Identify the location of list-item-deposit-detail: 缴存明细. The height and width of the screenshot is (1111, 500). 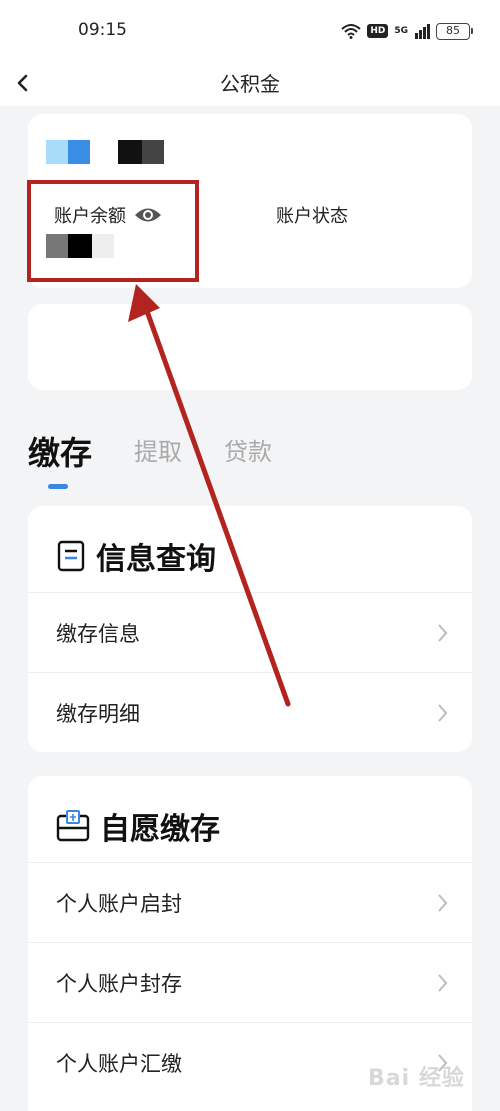
(250, 712).